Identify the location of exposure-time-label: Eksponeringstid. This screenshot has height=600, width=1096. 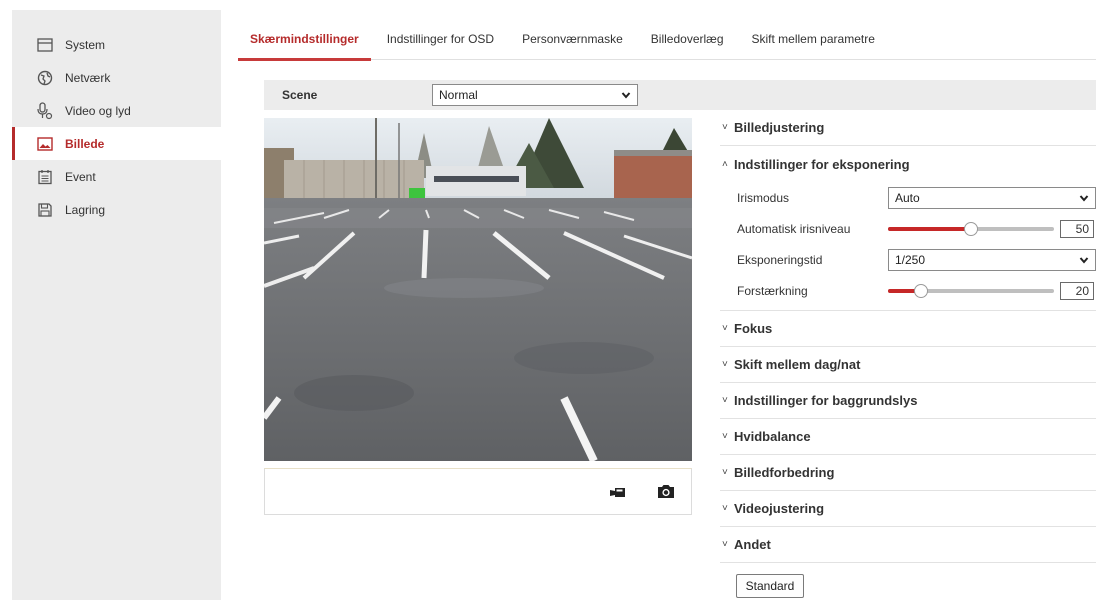
(780, 259).